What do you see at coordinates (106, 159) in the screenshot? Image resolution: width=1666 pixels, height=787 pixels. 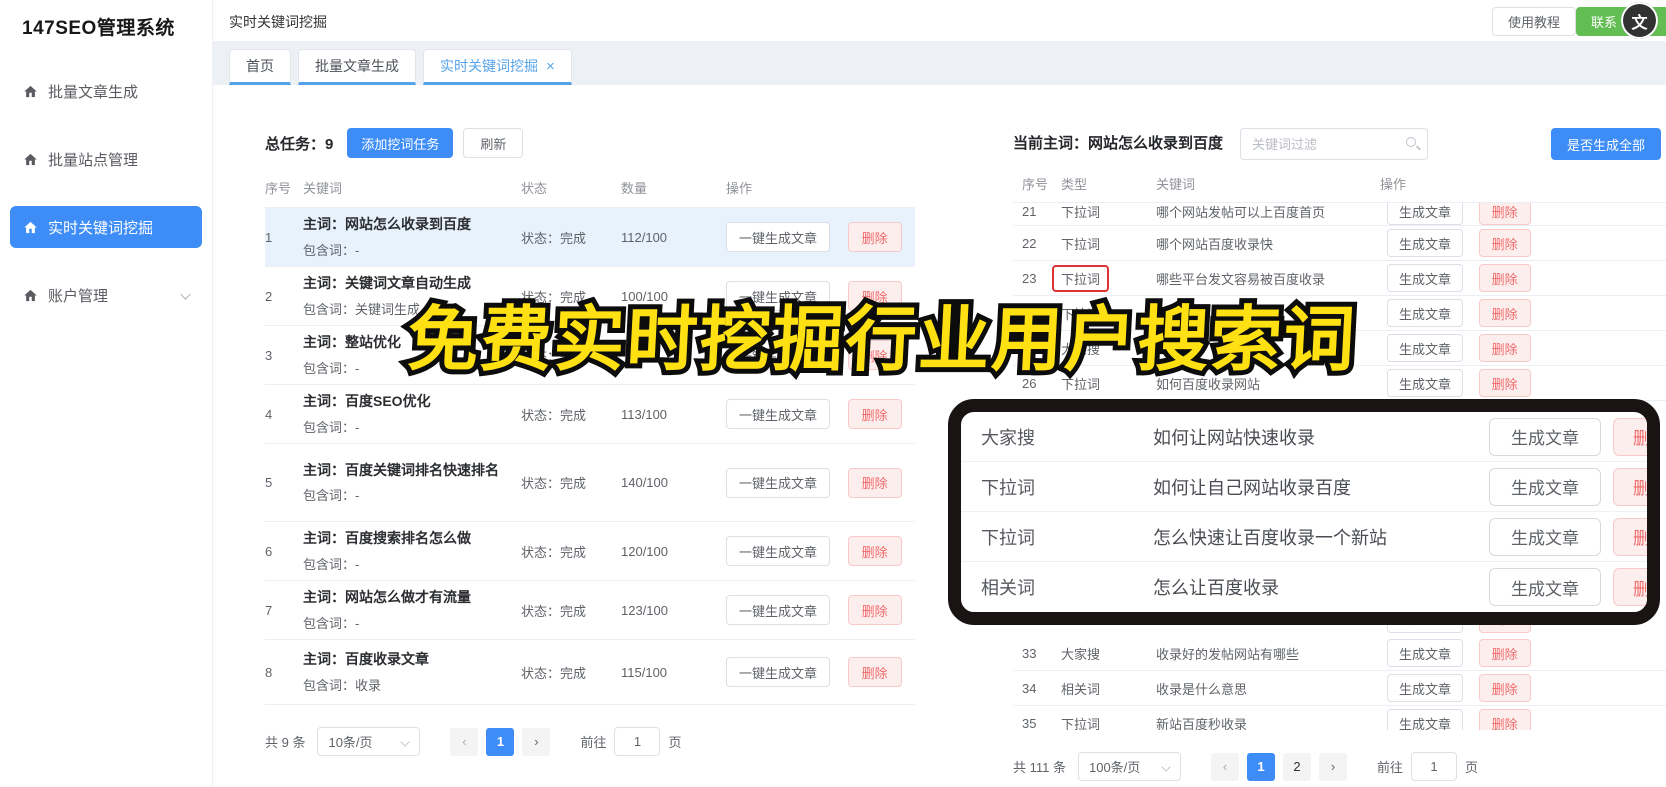 I see `sidebar-item-link: 批量站点管理` at bounding box center [106, 159].